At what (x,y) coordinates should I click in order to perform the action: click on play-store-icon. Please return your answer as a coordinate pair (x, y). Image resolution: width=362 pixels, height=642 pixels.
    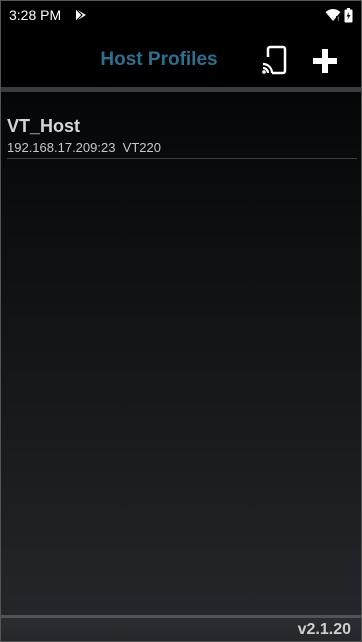
    Looking at the image, I should click on (80, 15).